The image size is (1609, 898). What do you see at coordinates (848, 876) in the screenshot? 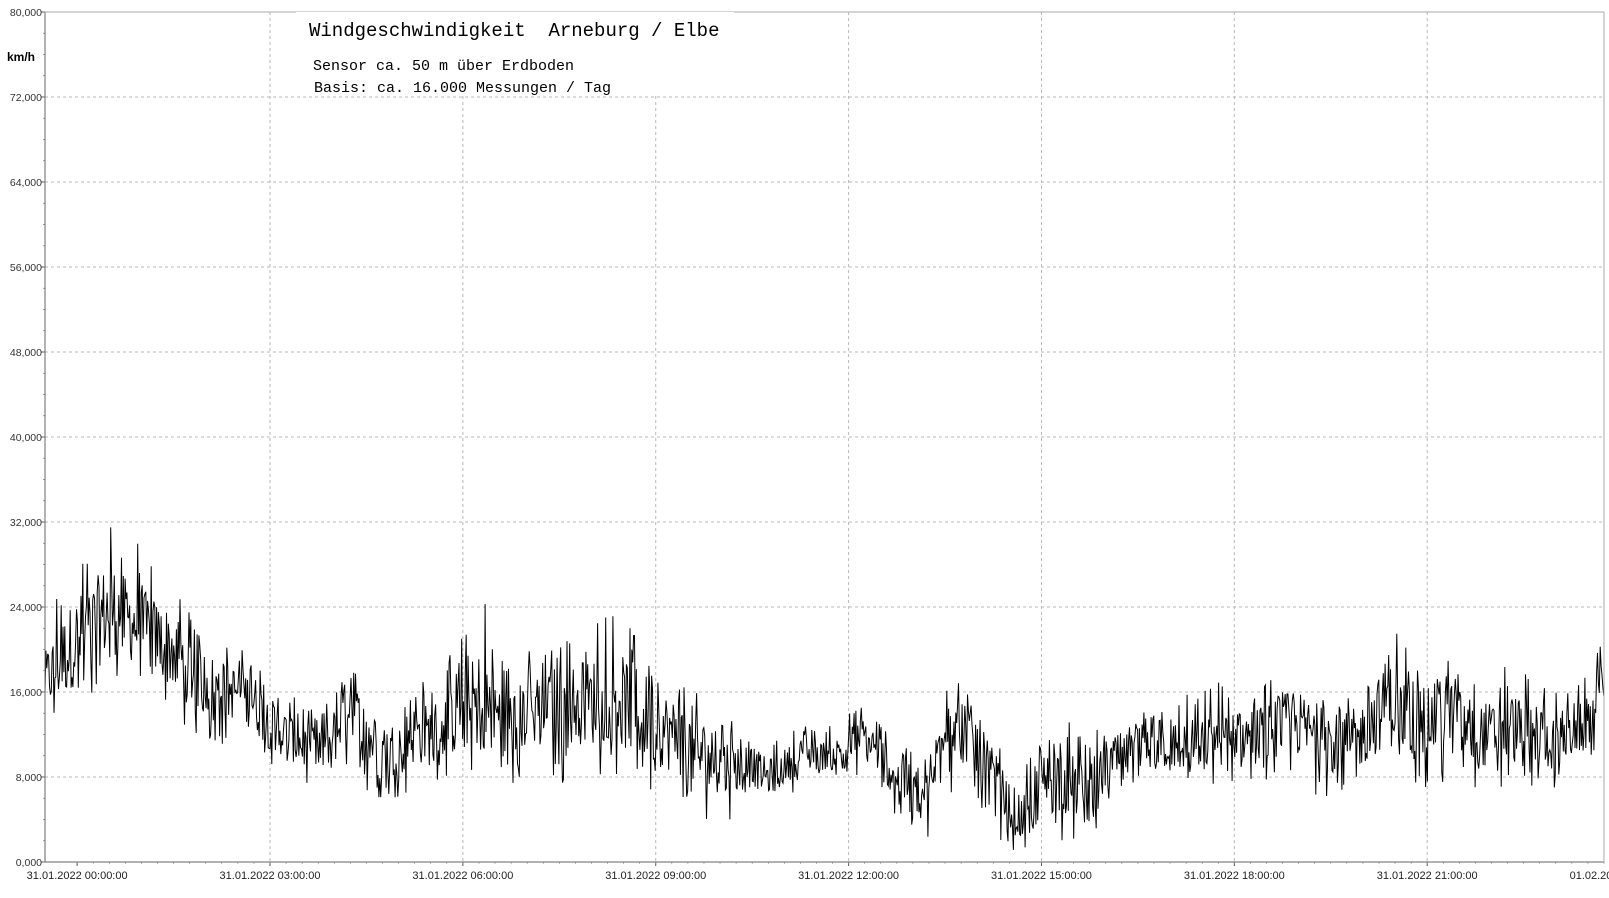
I see `x-tick-label: 31.01.2022 12:00:00` at bounding box center [848, 876].